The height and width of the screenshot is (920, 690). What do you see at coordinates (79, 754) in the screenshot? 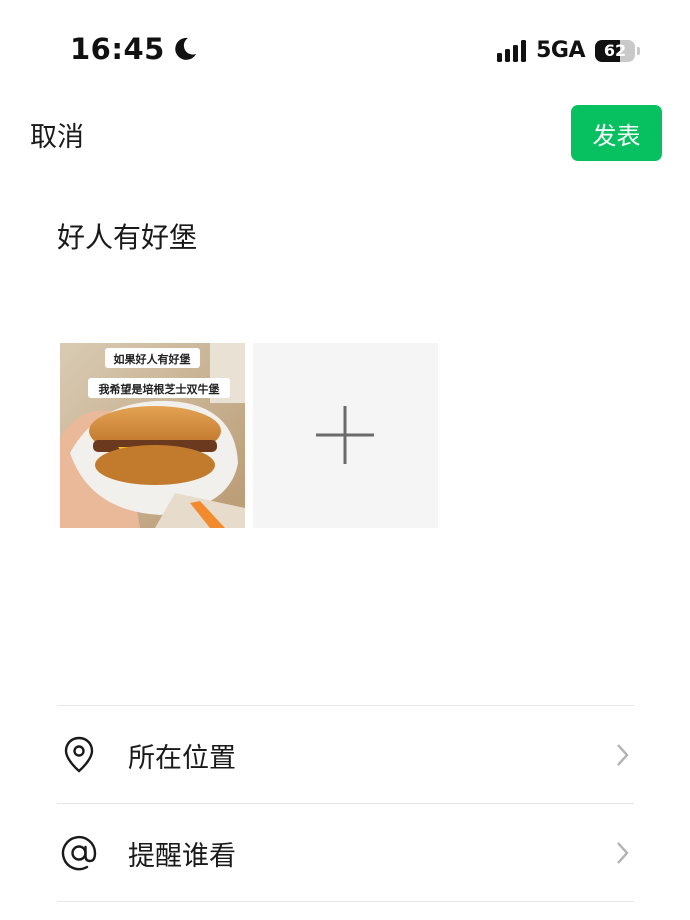
I see `location-pin-icon` at bounding box center [79, 754].